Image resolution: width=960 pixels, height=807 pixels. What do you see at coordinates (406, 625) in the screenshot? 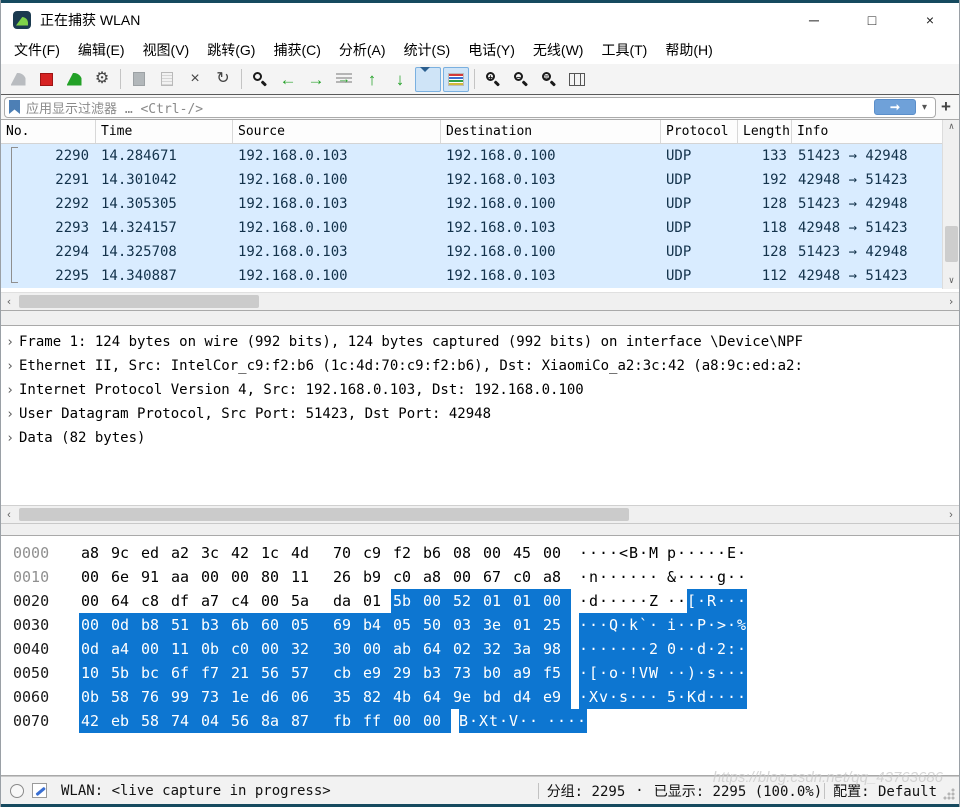
I see `hex-byte: 05` at bounding box center [406, 625].